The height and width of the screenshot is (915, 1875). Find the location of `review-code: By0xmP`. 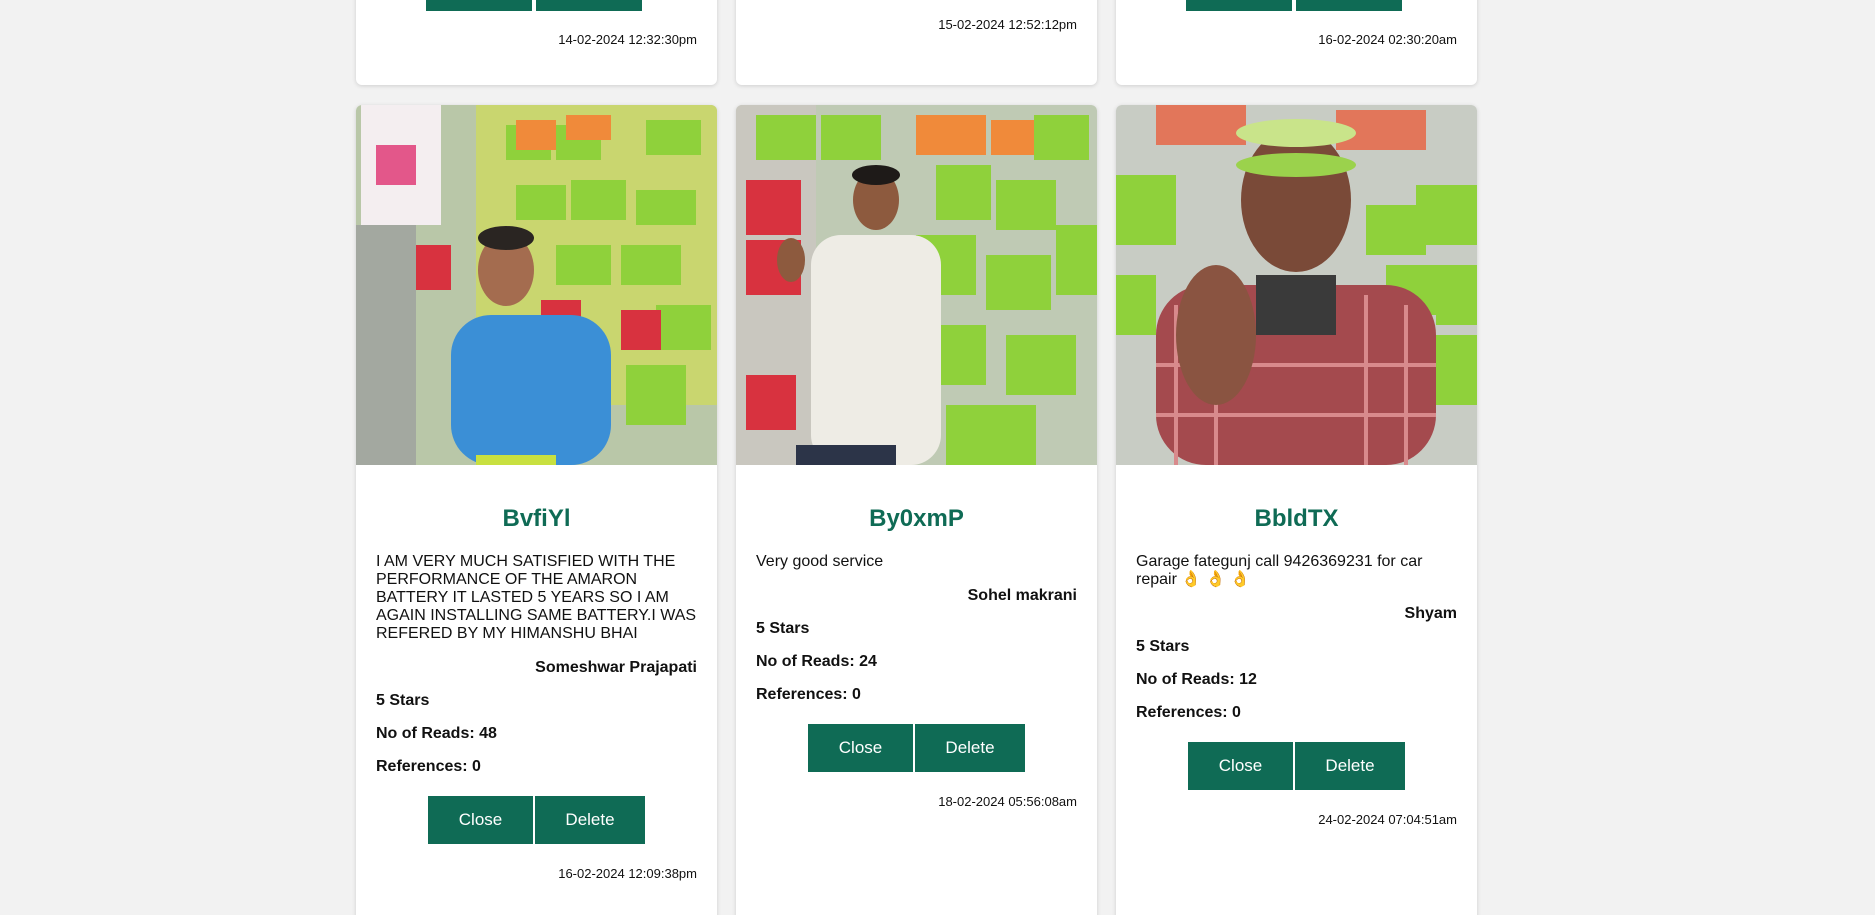

review-code: By0xmP is located at coordinates (916, 518).